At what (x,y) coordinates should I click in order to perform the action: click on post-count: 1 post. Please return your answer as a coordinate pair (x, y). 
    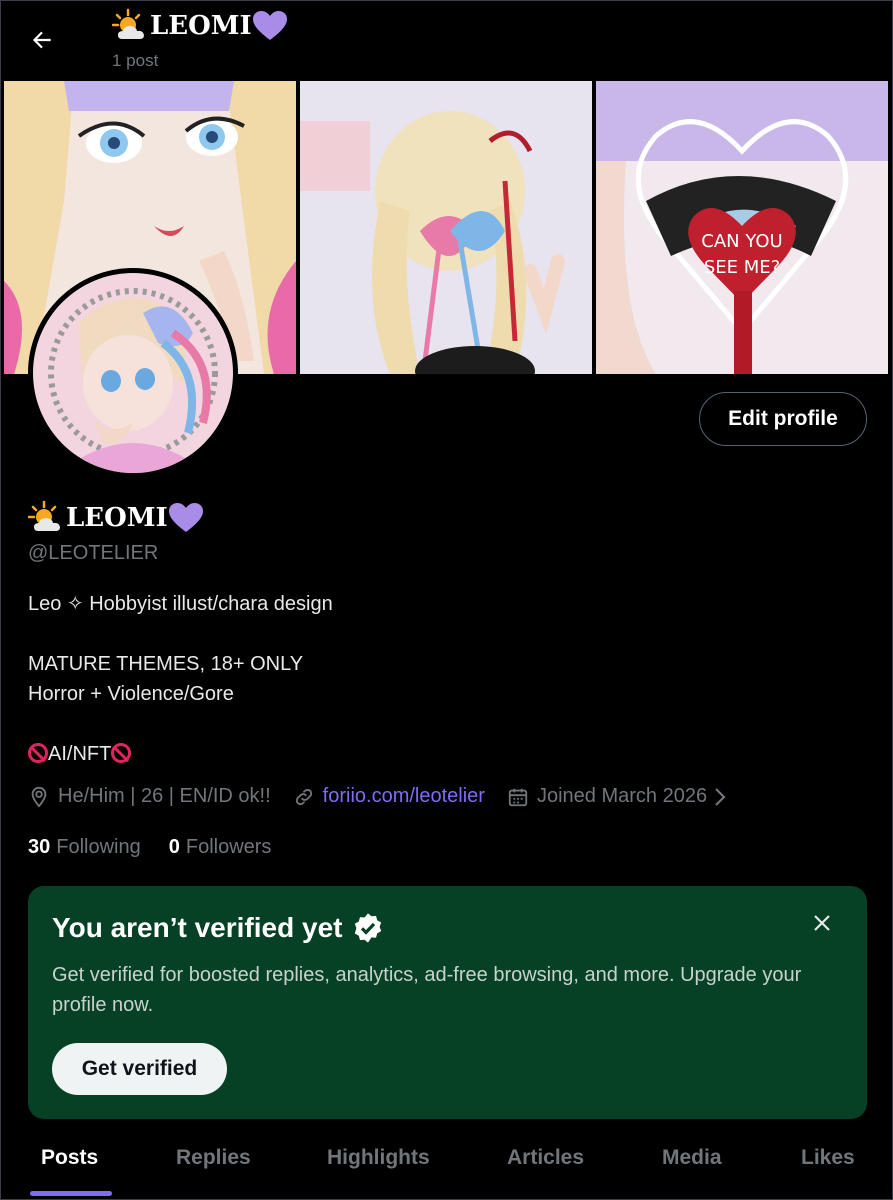
    Looking at the image, I should click on (135, 60).